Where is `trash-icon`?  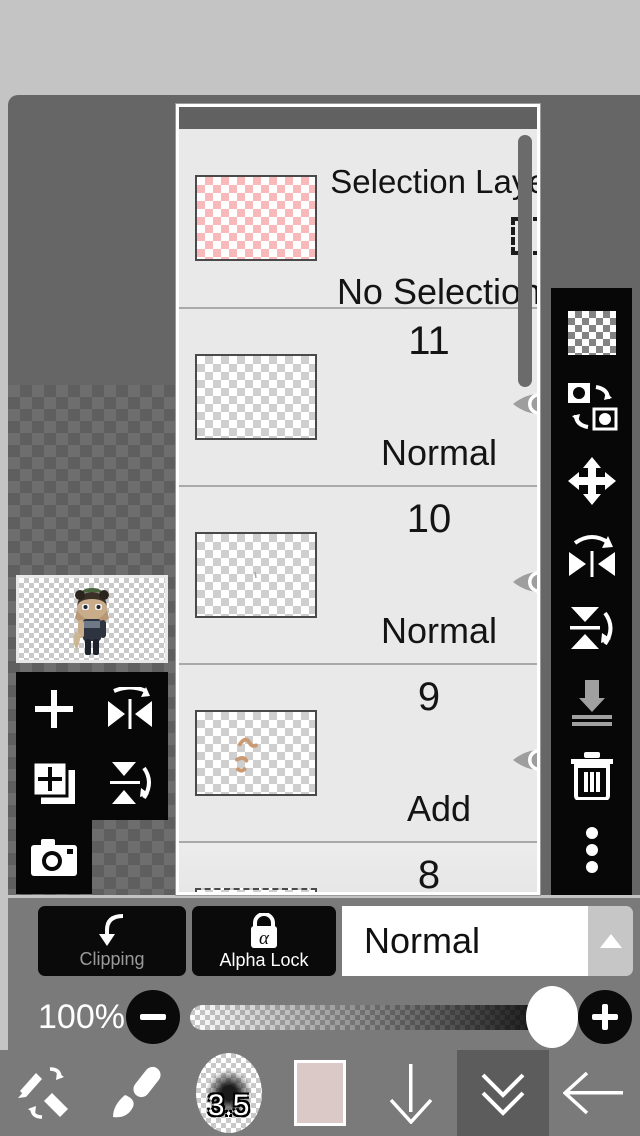 trash-icon is located at coordinates (591, 776).